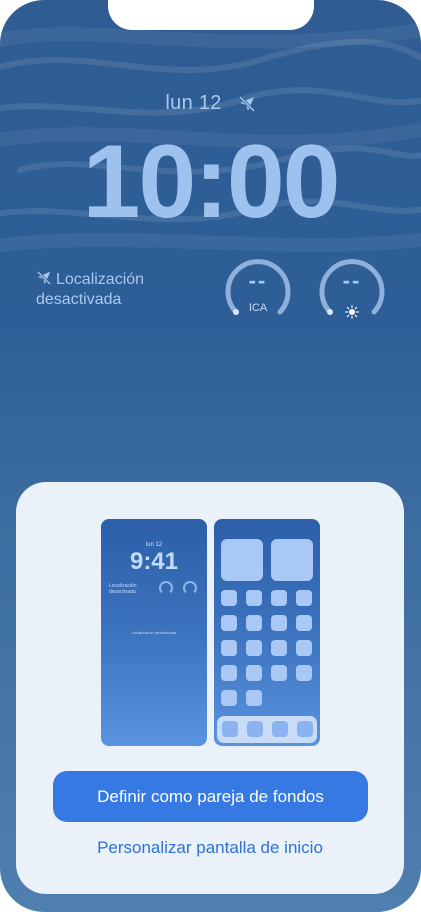 The height and width of the screenshot is (912, 421). I want to click on aqi-label: ICA, so click(258, 308).